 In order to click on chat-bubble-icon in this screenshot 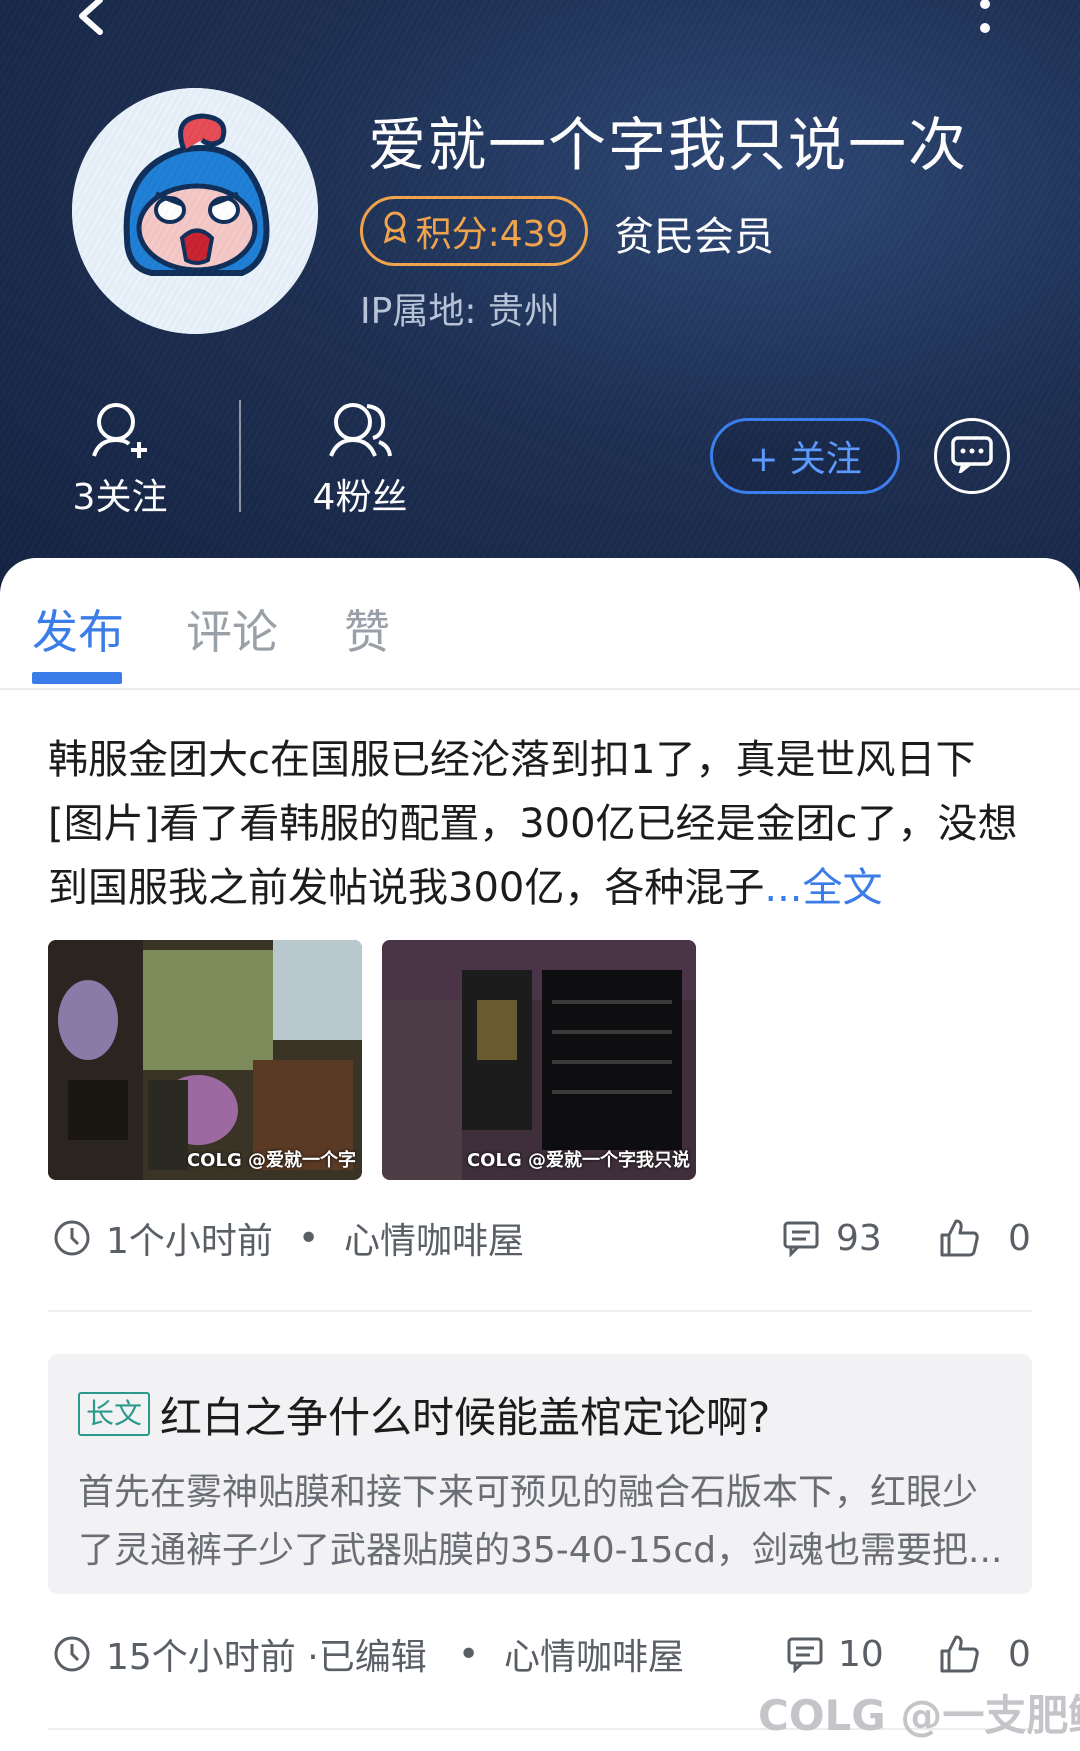, I will do `click(972, 456)`.